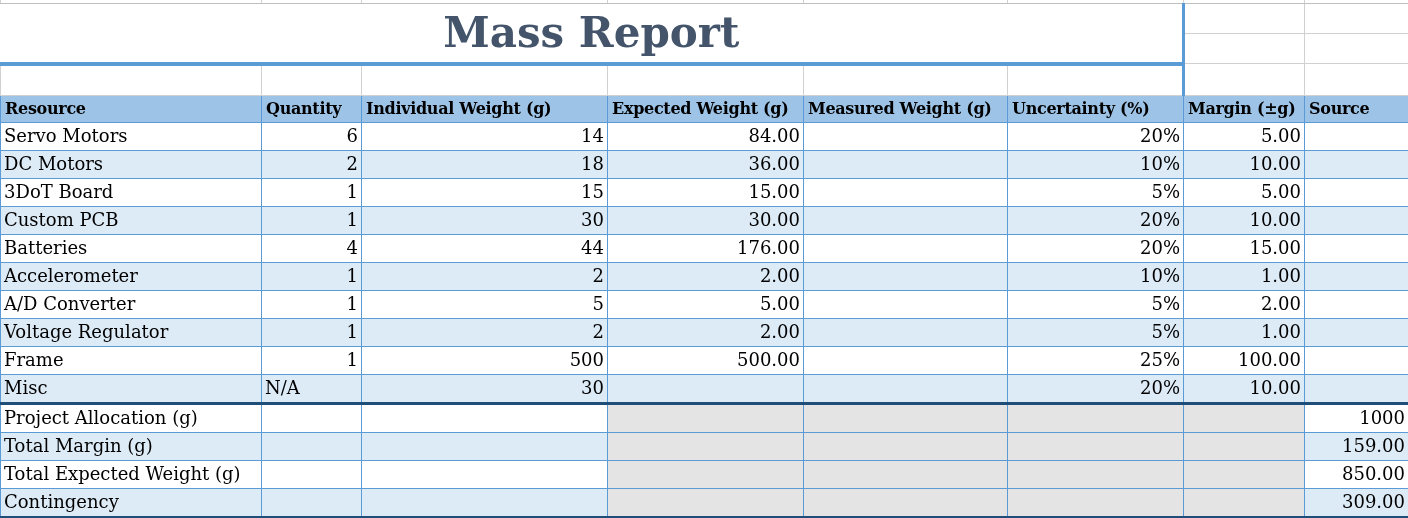 The height and width of the screenshot is (518, 1408). What do you see at coordinates (131, 474) in the screenshot?
I see `summary-label: Total Expected Weight (g)` at bounding box center [131, 474].